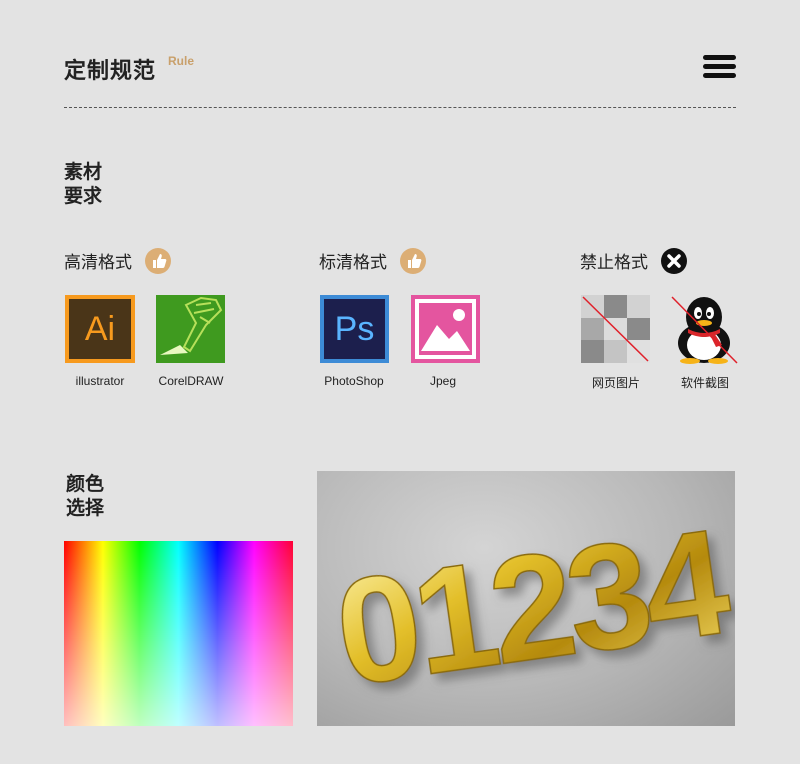 The height and width of the screenshot is (764, 800). I want to click on material-section-title: 素材 要求, so click(83, 184).